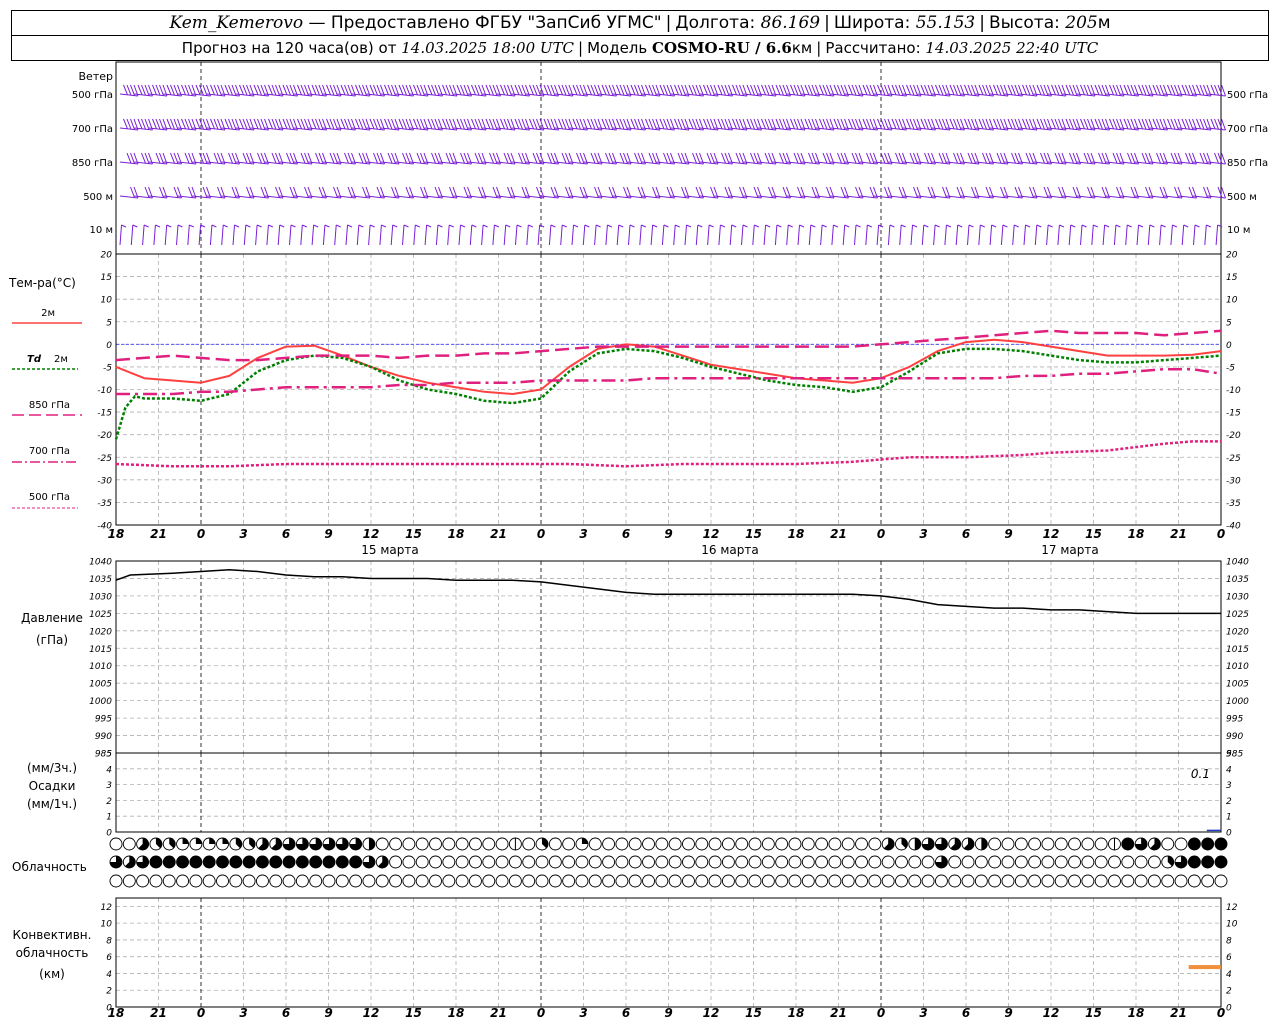 Image resolution: width=1280 pixels, height=1024 pixels. Describe the element at coordinates (1008, 1013) in the screenshot. I see `x-tick-label: 9` at that location.